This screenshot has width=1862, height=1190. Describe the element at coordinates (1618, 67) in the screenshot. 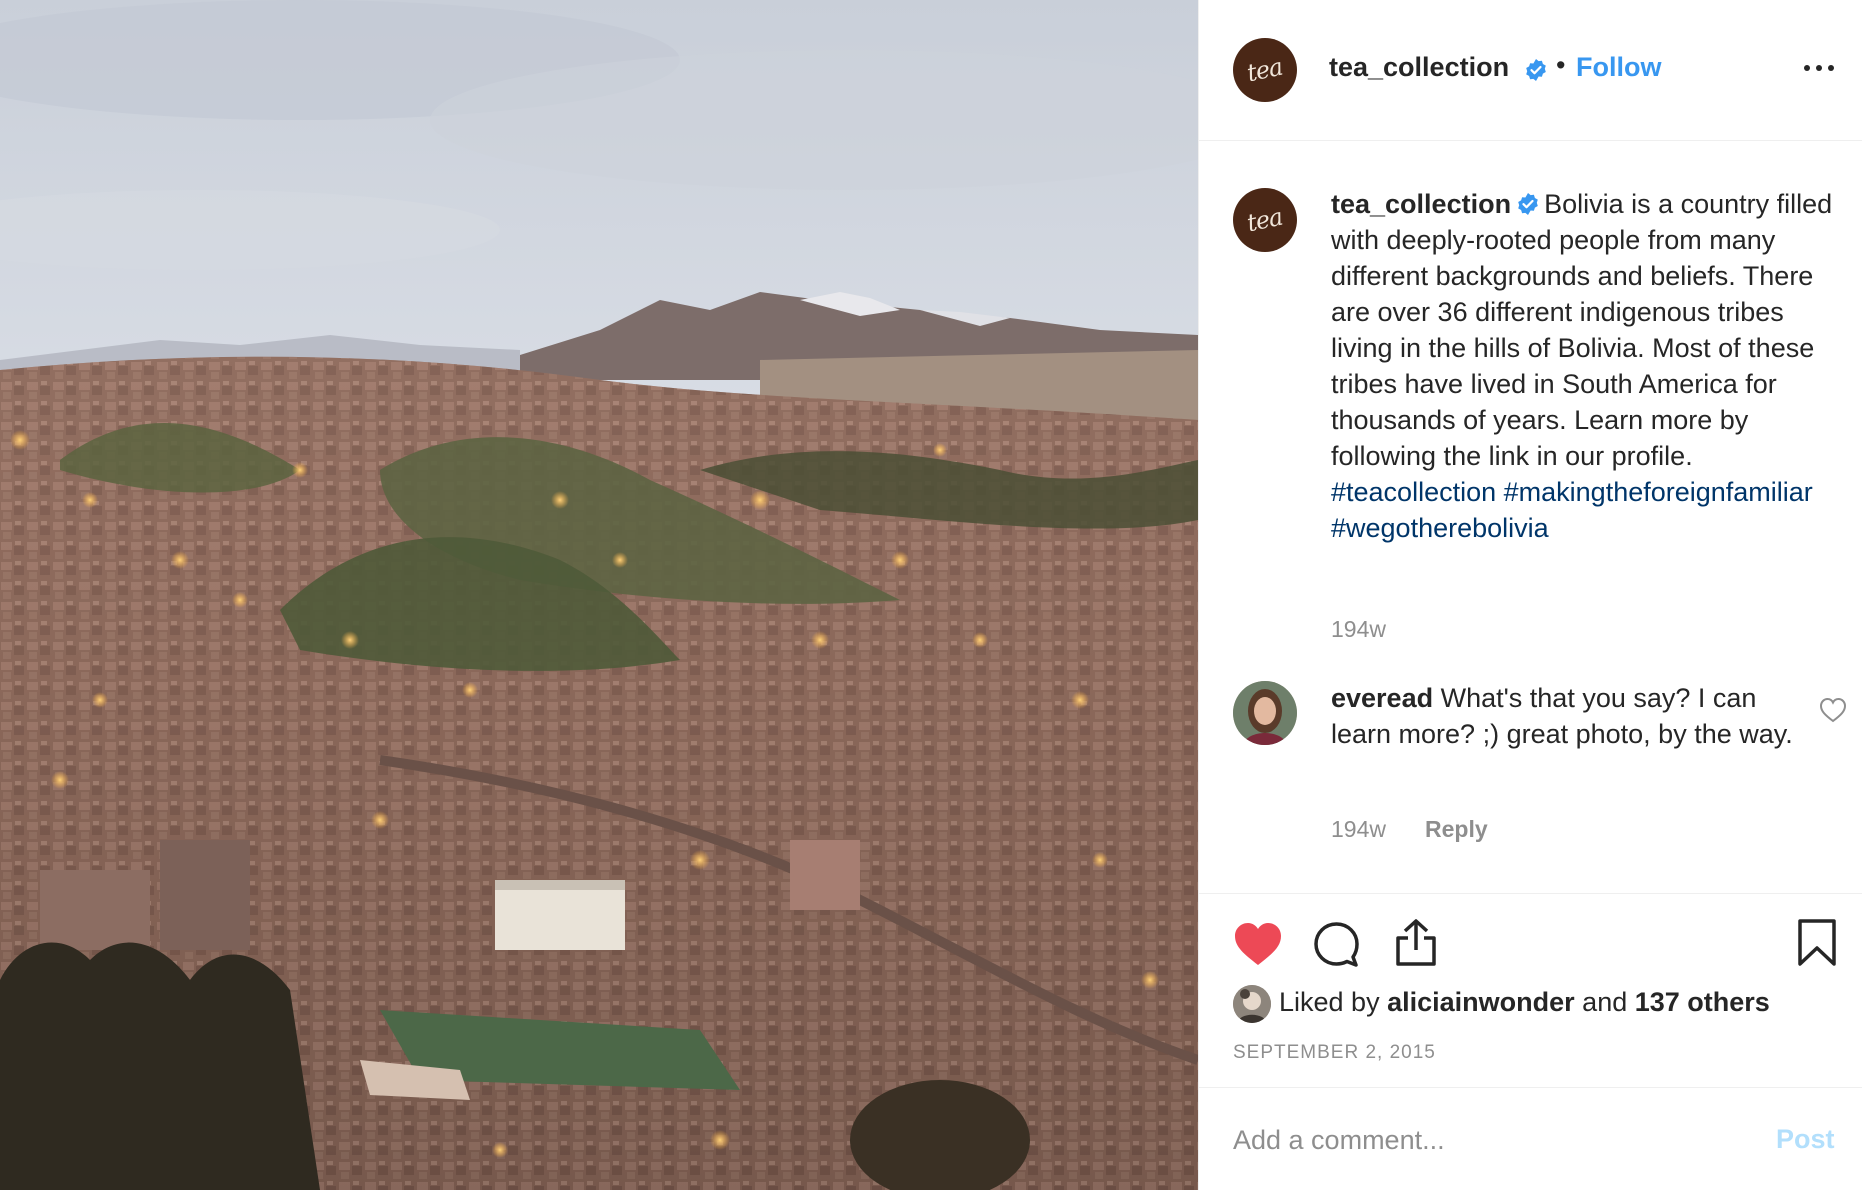

I see `follow-button: Follow` at that location.